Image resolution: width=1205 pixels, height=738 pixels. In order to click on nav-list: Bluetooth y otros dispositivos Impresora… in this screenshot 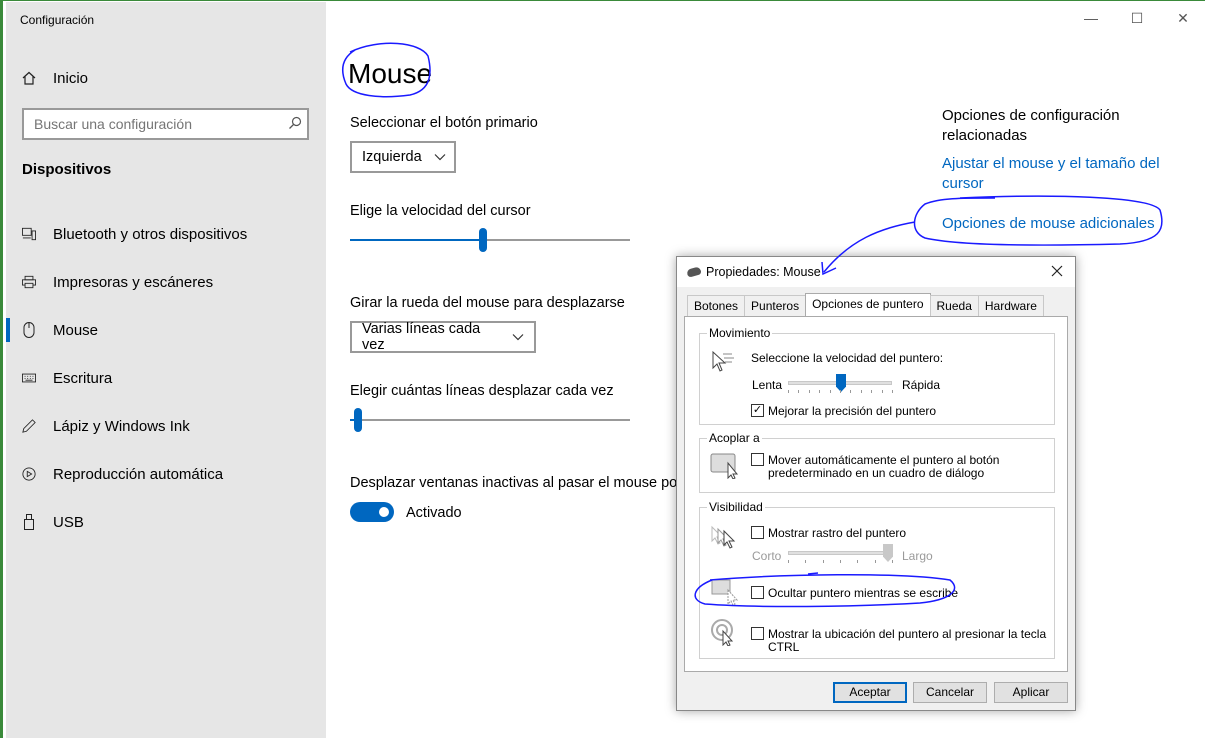, I will do `click(166, 378)`.